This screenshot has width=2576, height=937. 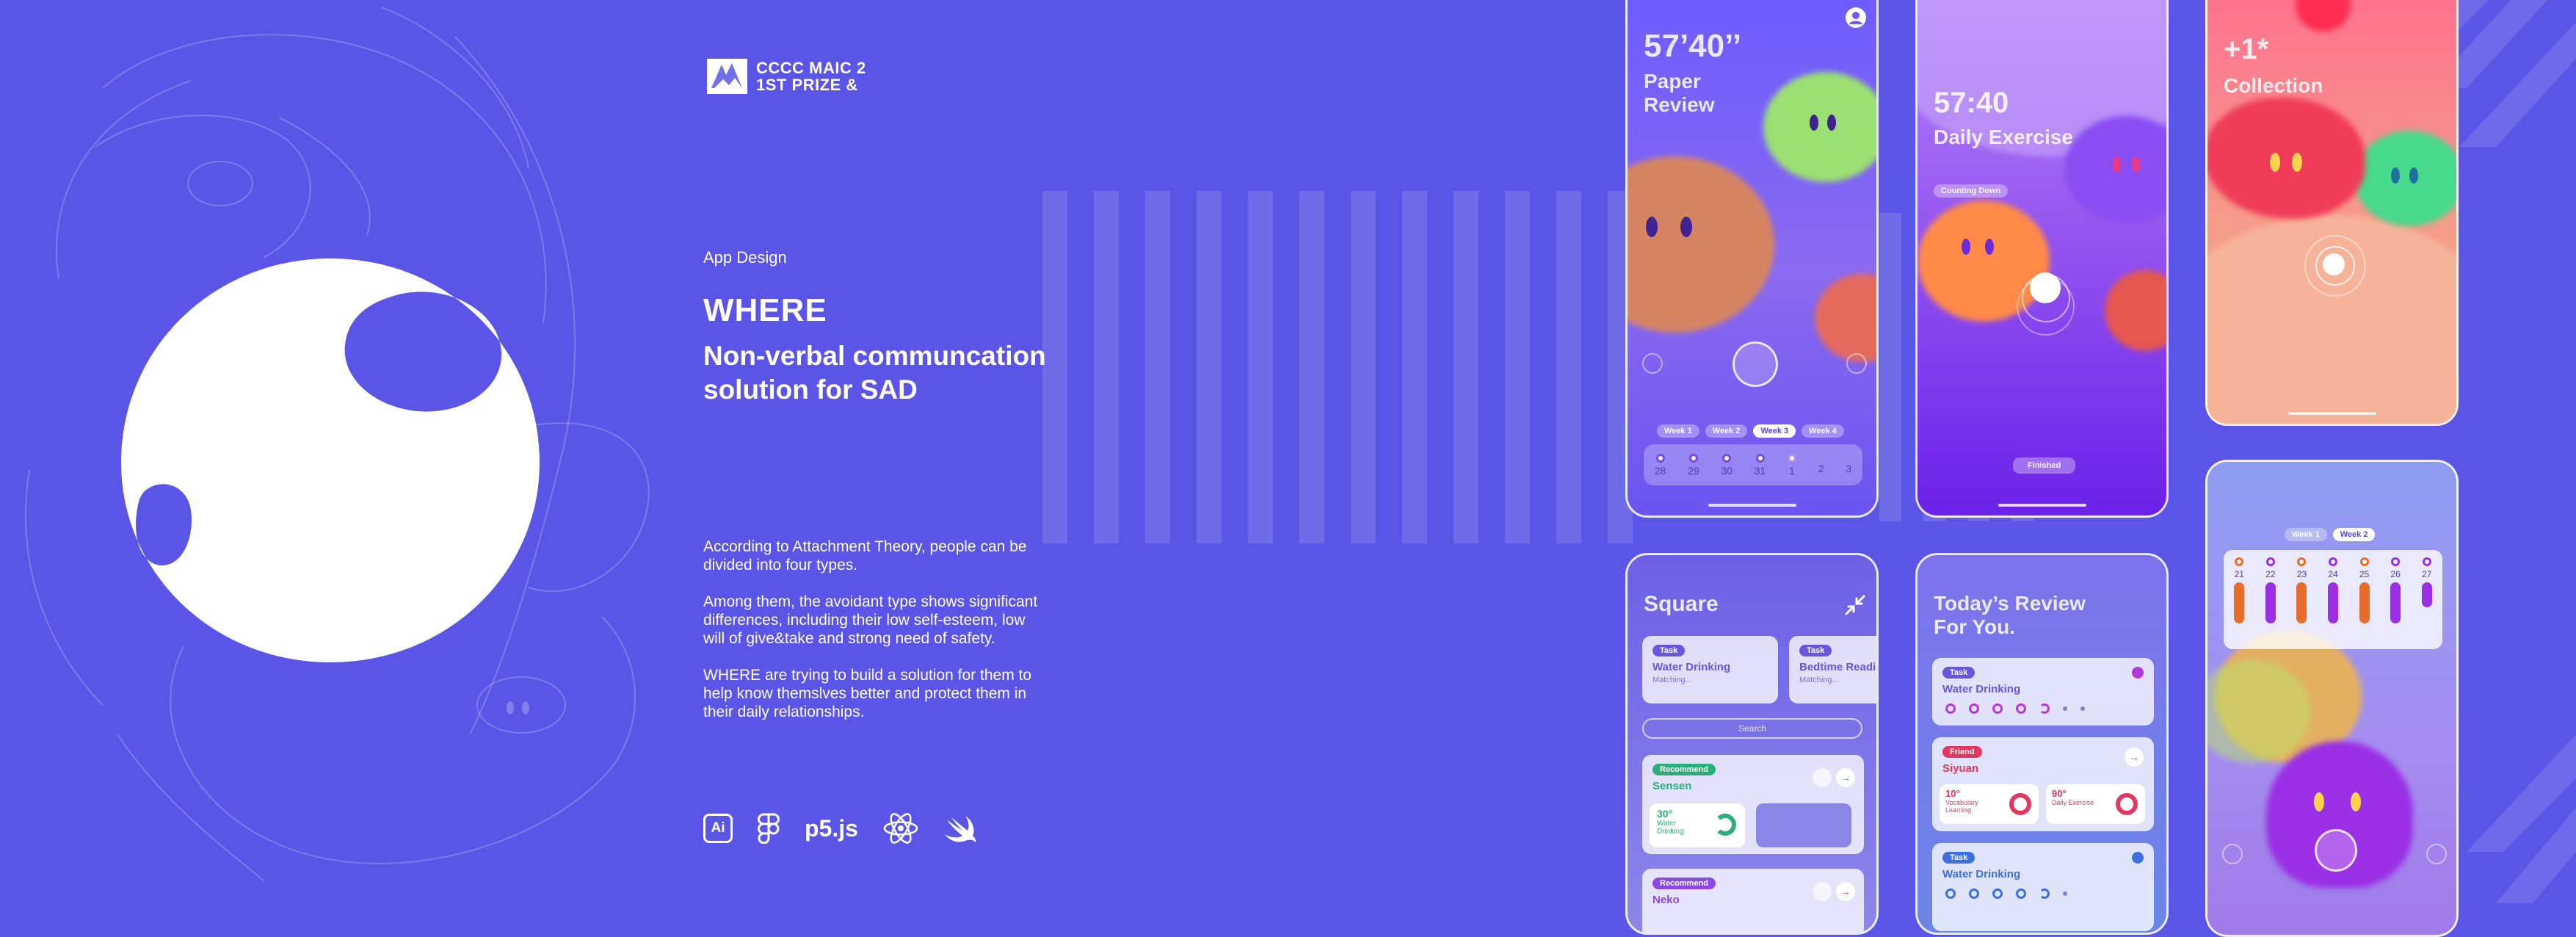 I want to click on week-chart: 21 22 23 24 25 26 27, so click(x=2333, y=599).